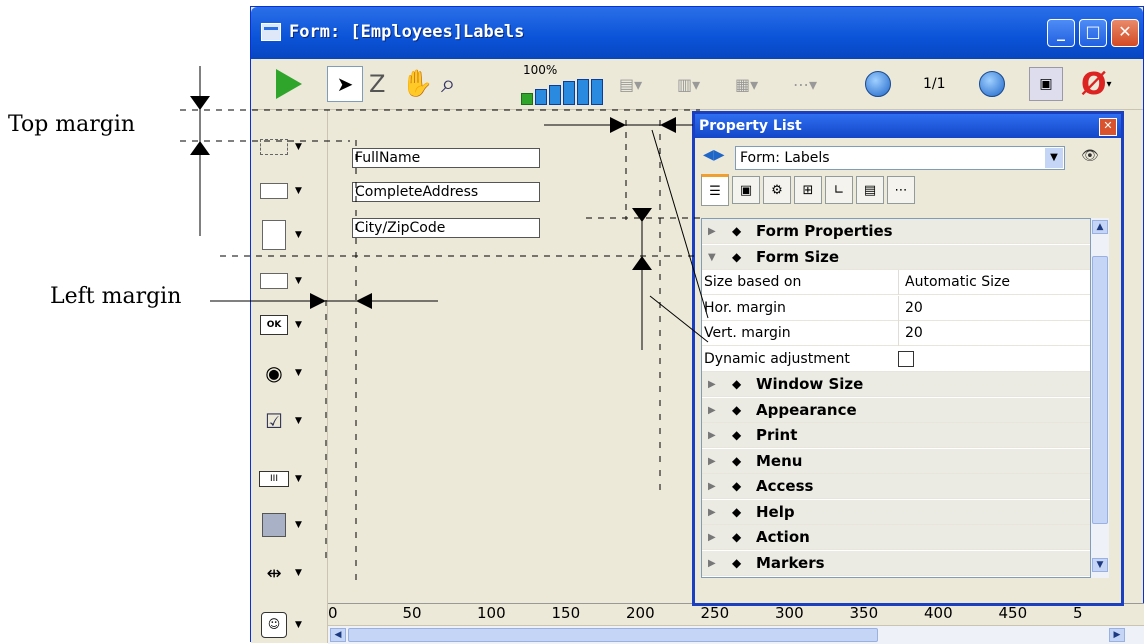  Describe the element at coordinates (779, 460) in the screenshot. I see `property-group-label: Menu` at that location.